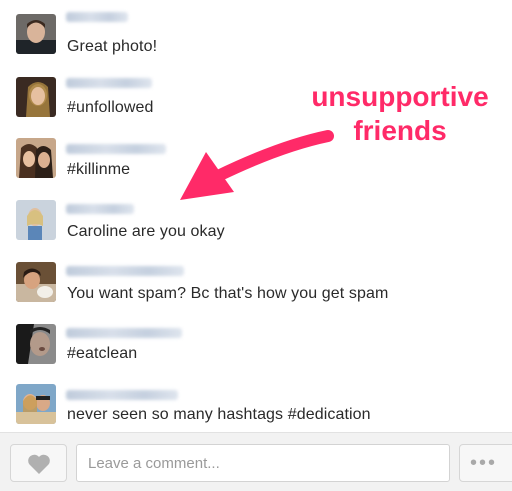  I want to click on comment-item: never seen so many hashtags #dedication, so click(256, 410).